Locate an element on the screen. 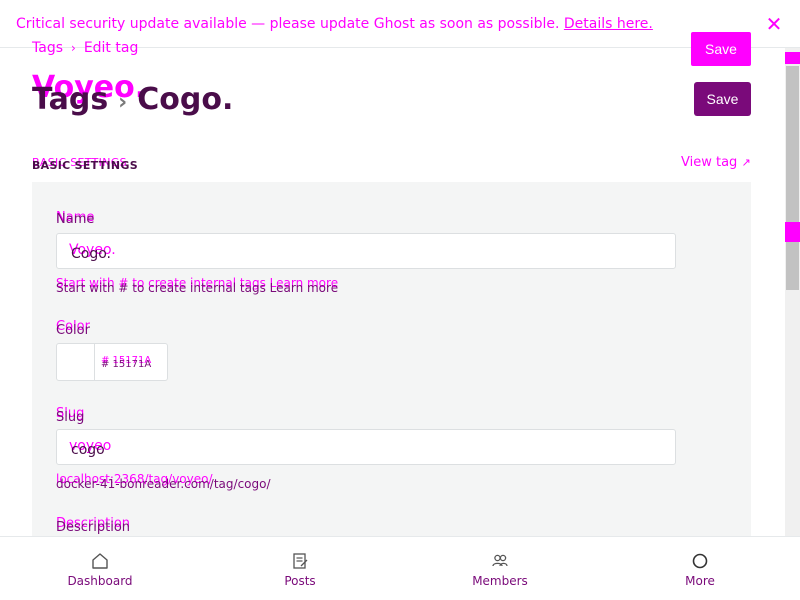 Image resolution: width=800 pixels, height=600 pixels. page-title-main: Tags › Cogo. is located at coordinates (132, 99).